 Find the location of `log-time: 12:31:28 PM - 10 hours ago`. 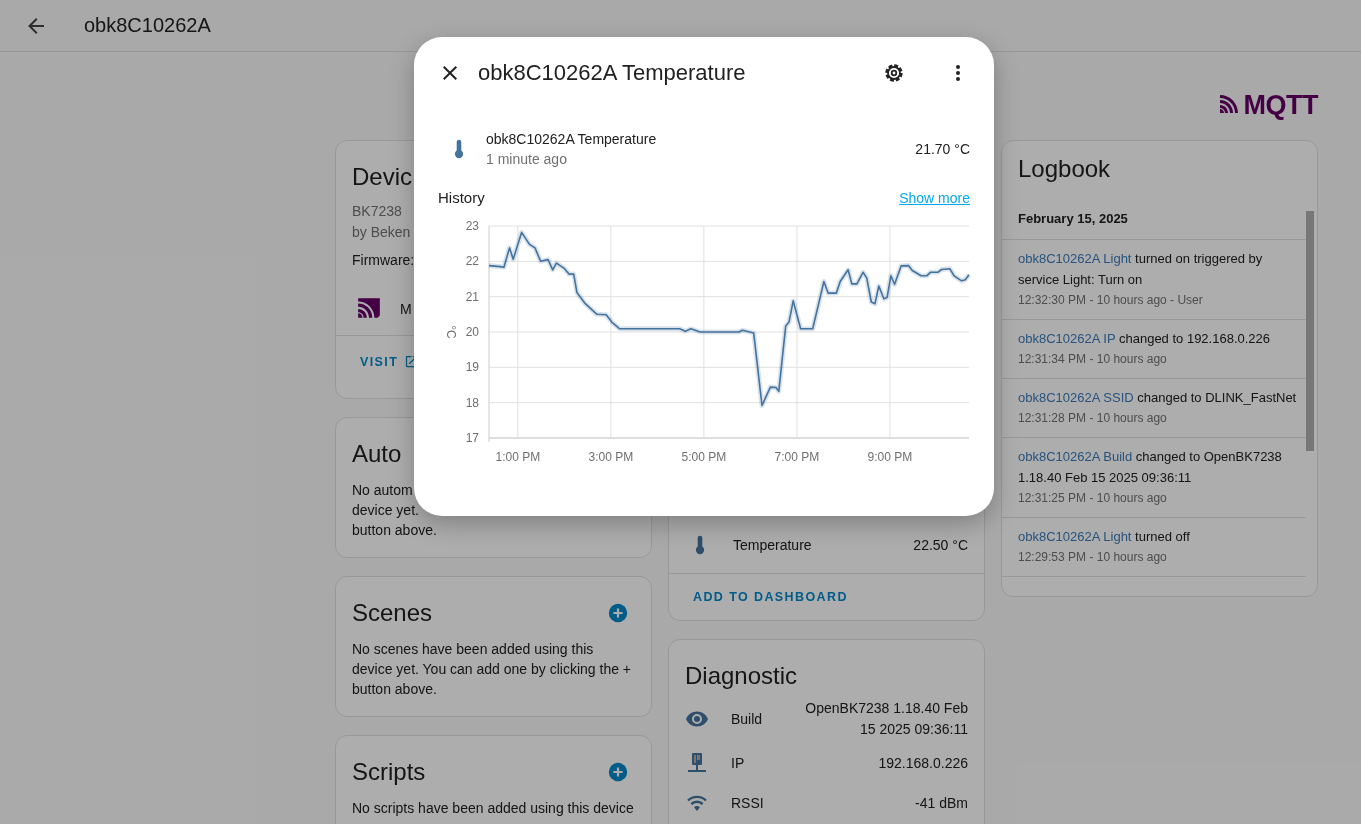

log-time: 12:31:28 PM - 10 hours ago is located at coordinates (1093, 418).